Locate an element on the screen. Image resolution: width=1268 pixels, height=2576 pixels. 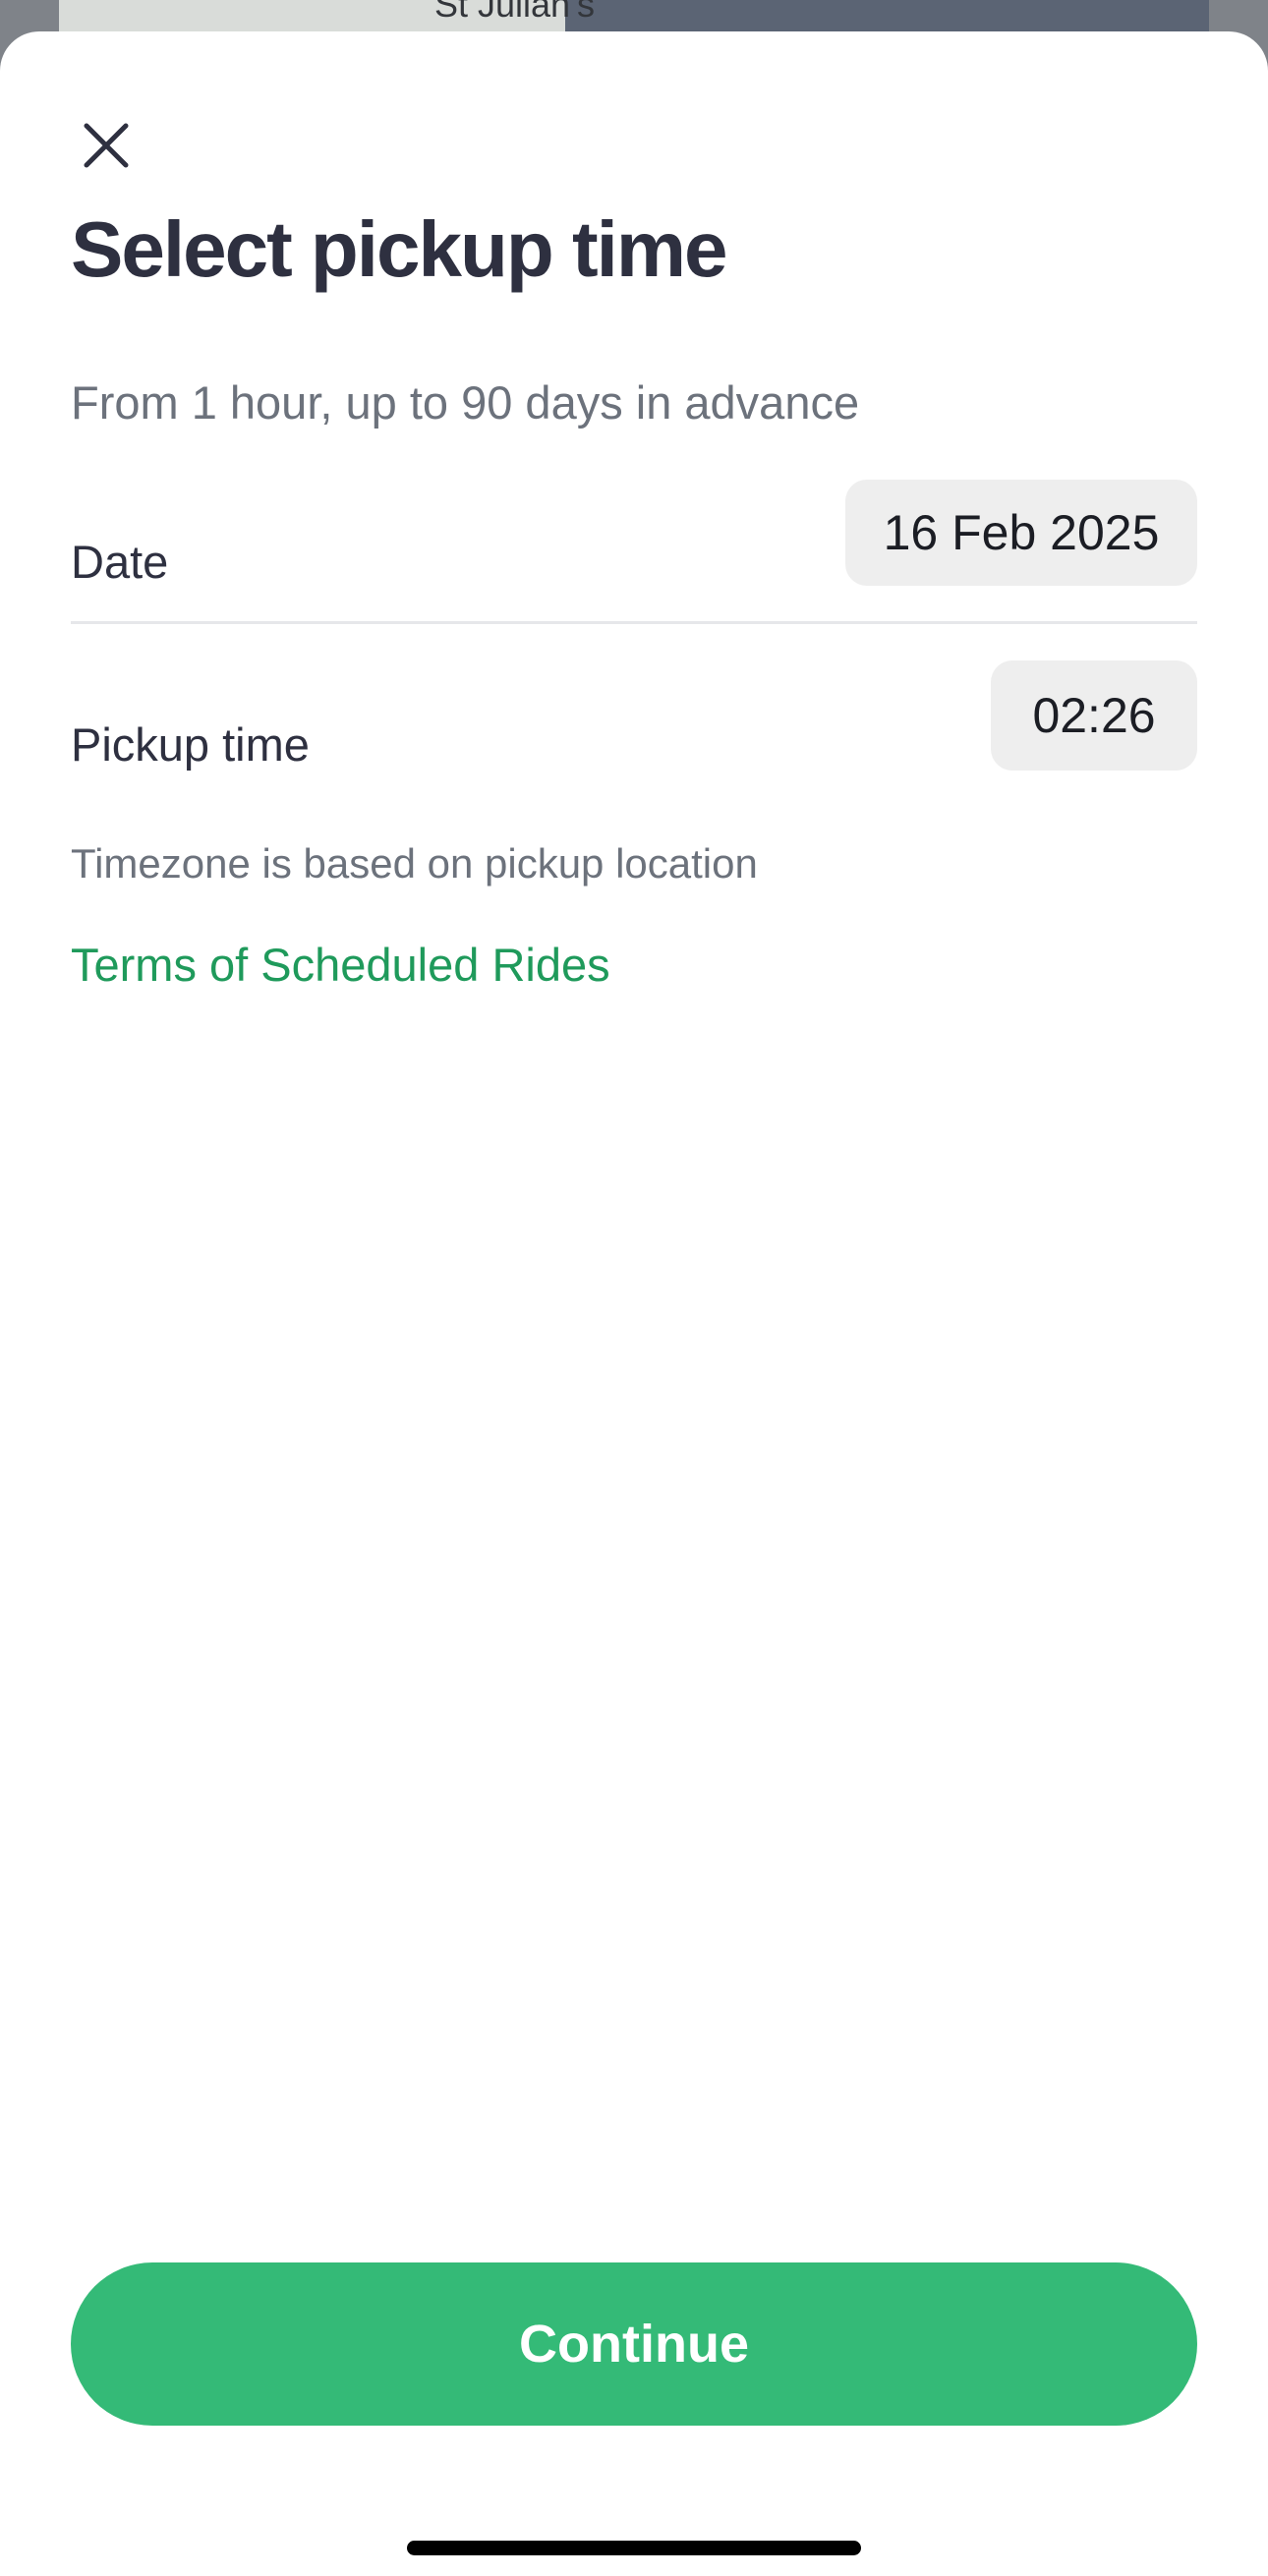
date-label: Date is located at coordinates (120, 562).